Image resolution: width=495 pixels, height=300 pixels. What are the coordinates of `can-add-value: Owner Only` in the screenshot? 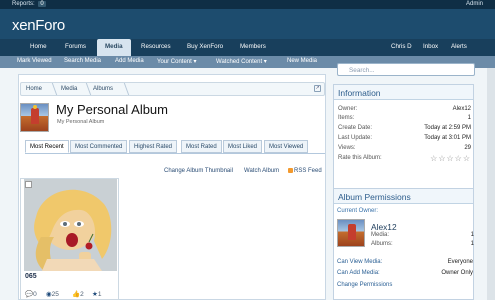 It's located at (457, 273).